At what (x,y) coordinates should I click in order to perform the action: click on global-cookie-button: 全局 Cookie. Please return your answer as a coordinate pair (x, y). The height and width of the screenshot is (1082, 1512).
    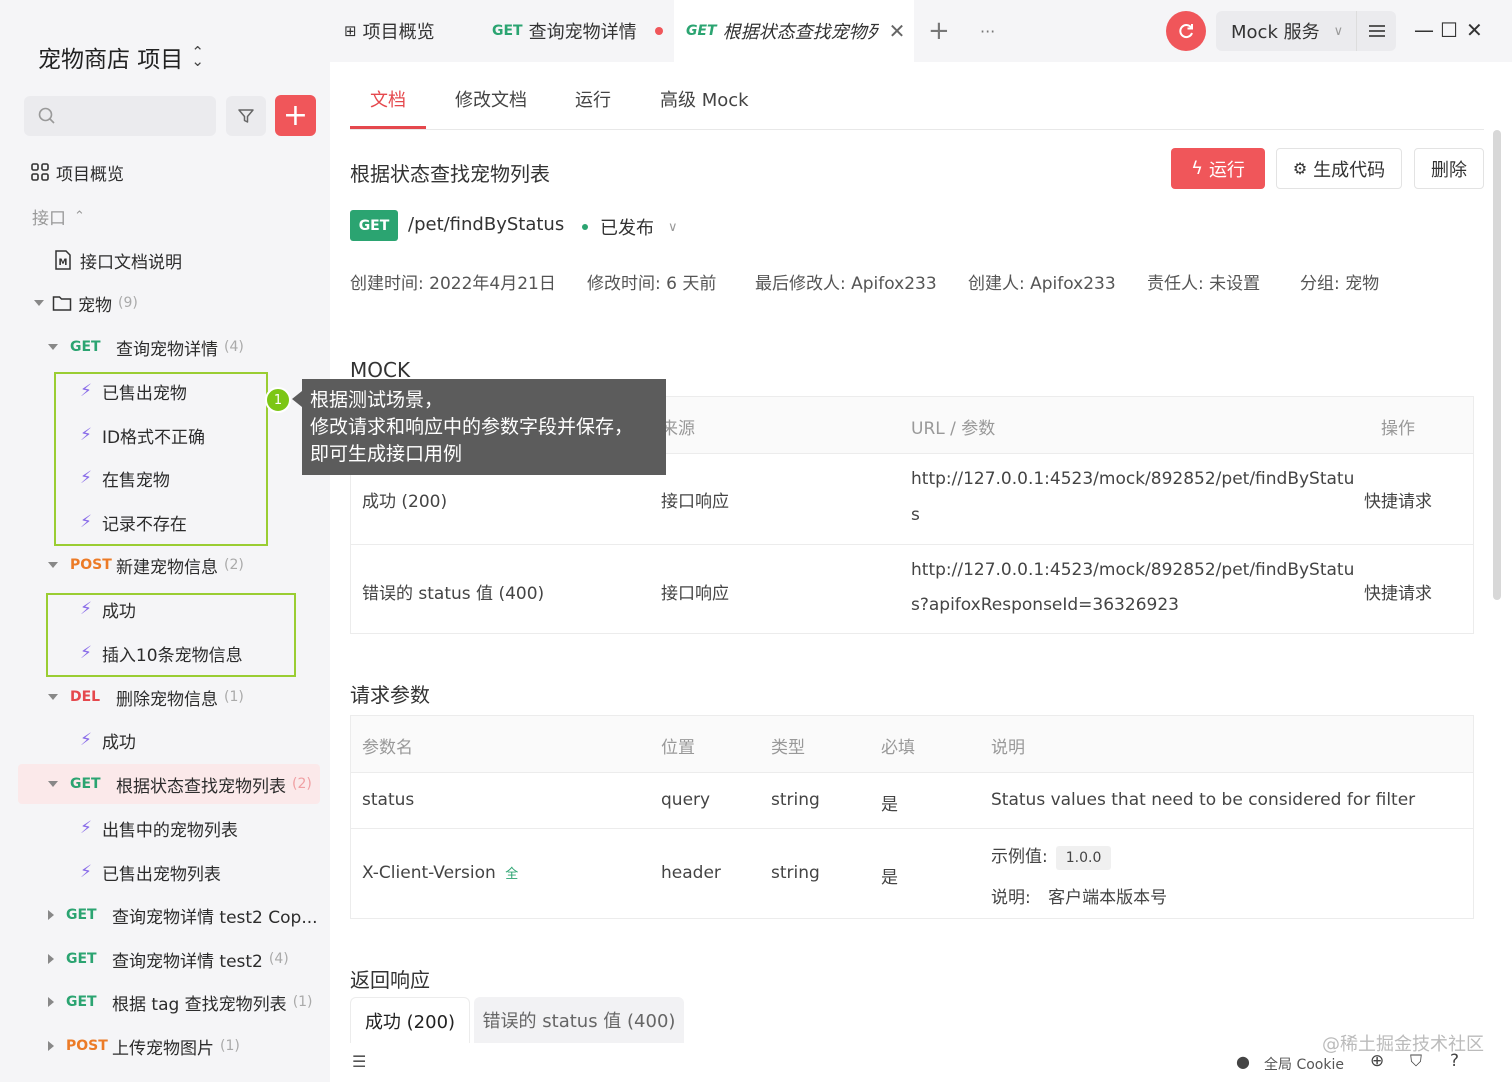
    Looking at the image, I should click on (1304, 1064).